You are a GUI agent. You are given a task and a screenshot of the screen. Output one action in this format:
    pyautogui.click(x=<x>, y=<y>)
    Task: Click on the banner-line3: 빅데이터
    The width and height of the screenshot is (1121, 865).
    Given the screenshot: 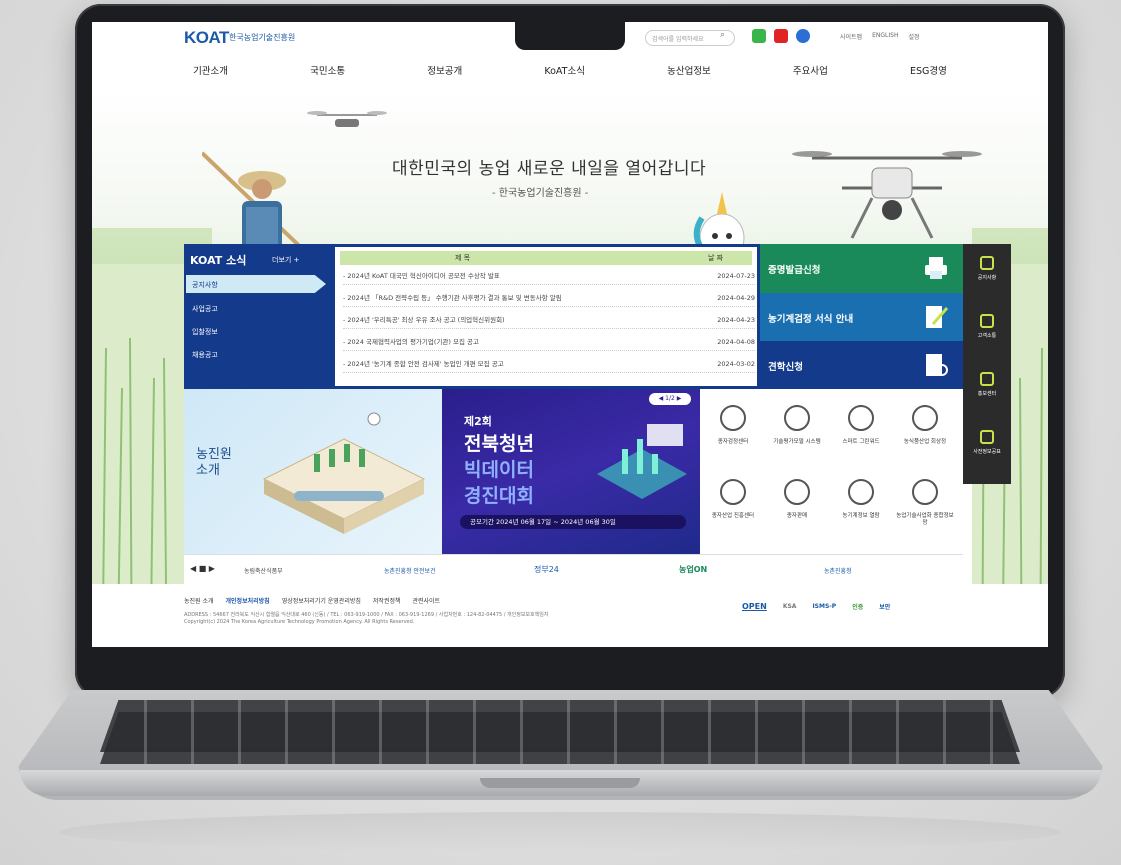 What is the action you would take?
    pyautogui.click(x=499, y=470)
    